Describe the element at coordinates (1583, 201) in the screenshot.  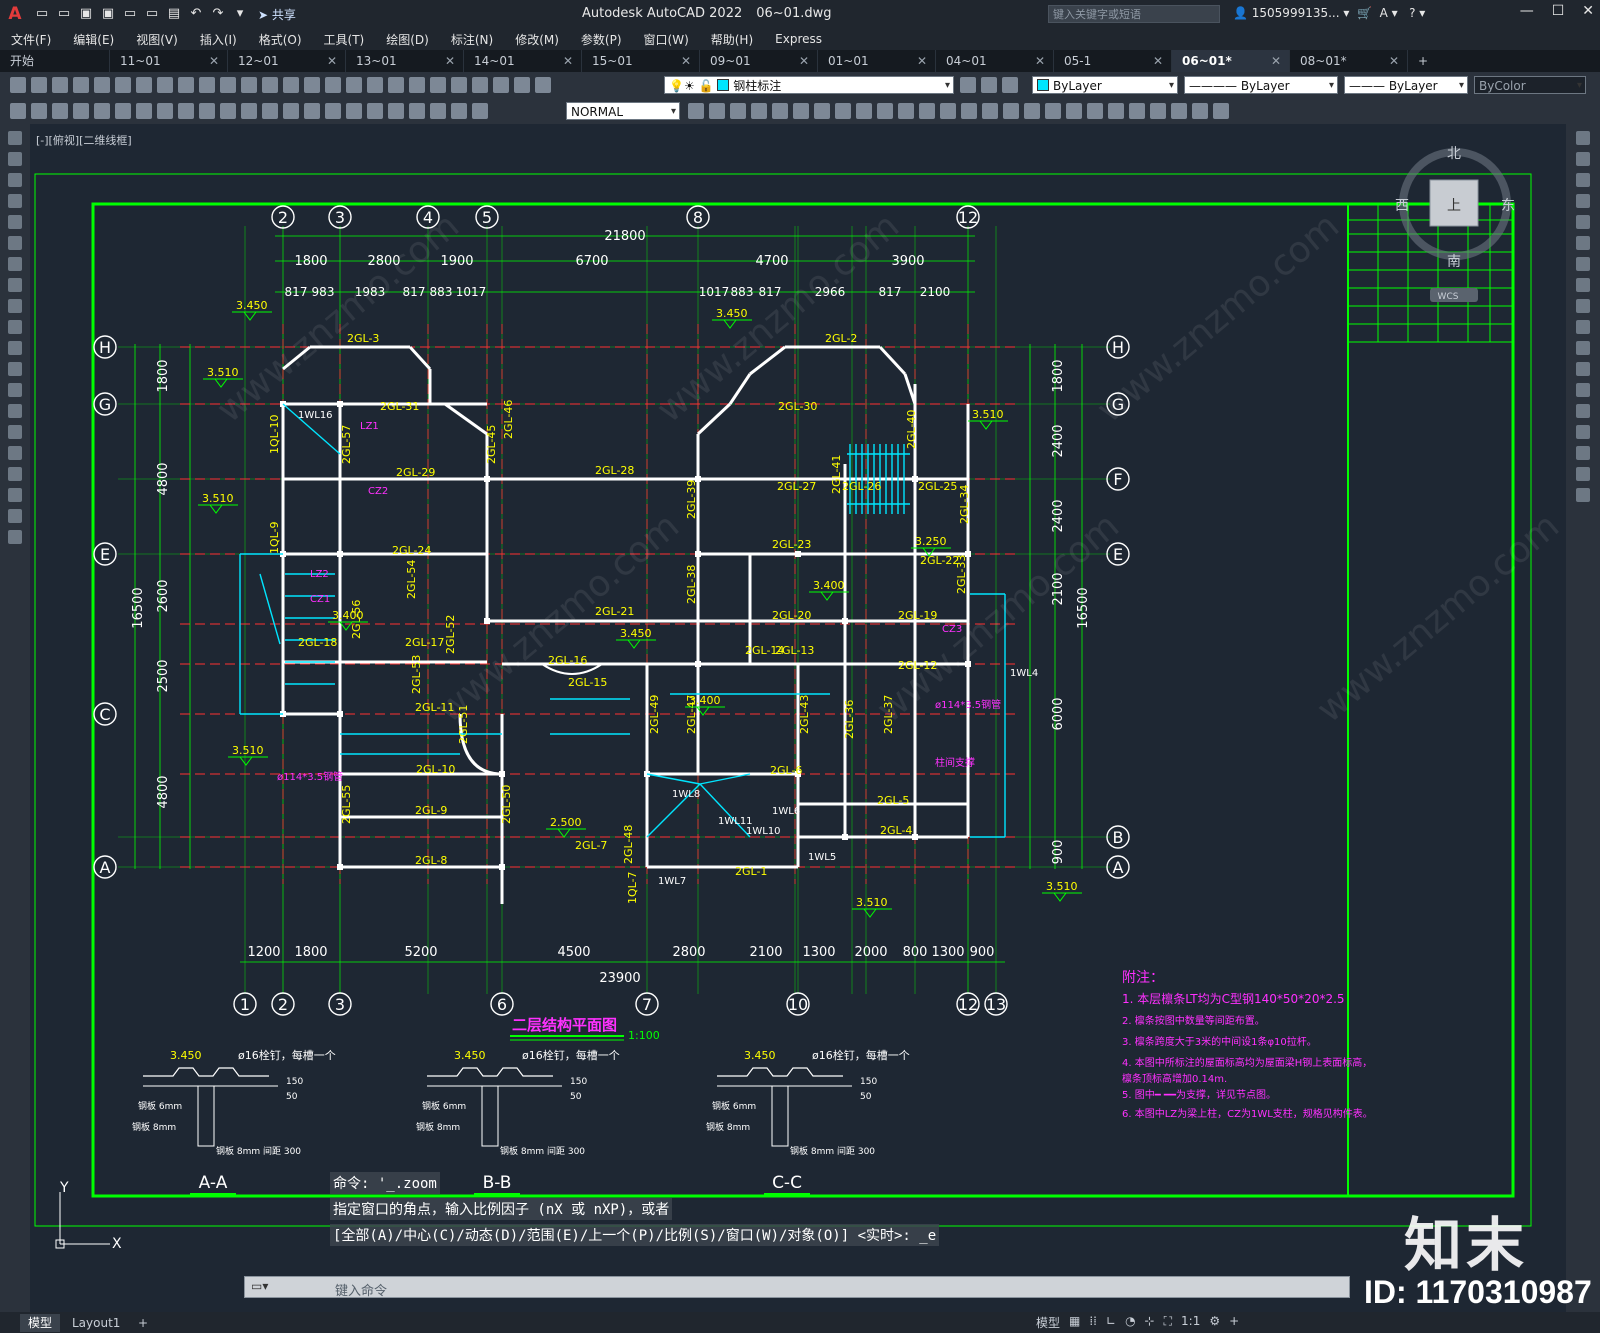
I see `offset-icon` at that location.